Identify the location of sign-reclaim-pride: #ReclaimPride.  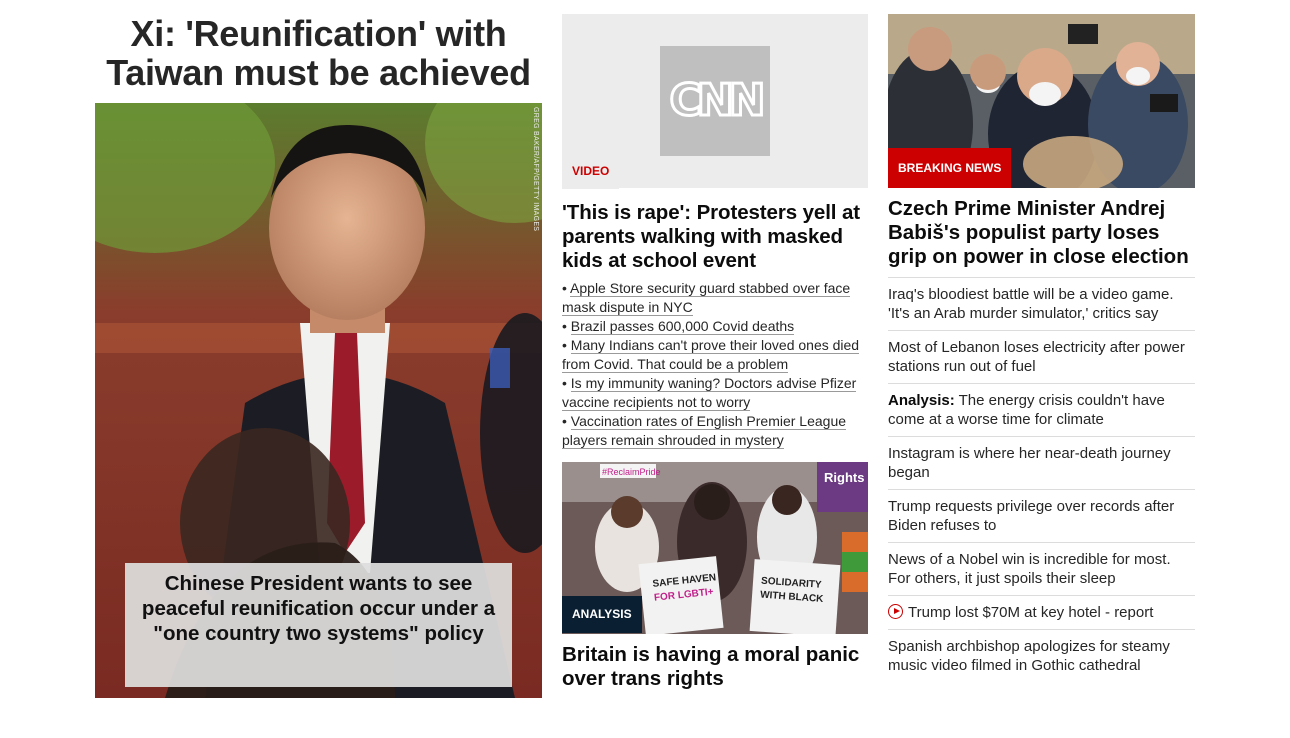
(631, 472).